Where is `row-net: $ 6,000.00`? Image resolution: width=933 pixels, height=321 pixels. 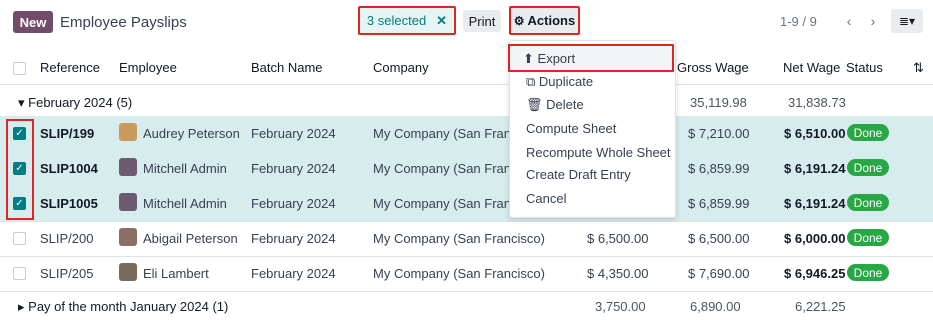 row-net: $ 6,000.00 is located at coordinates (815, 238).